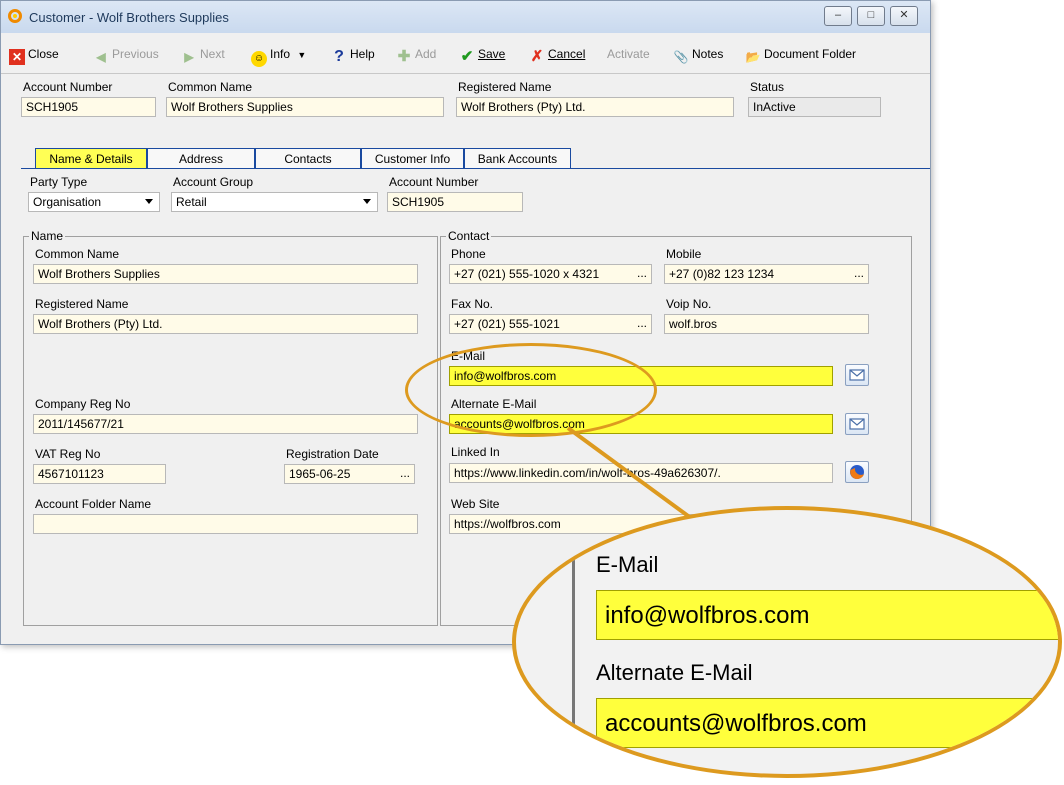 This screenshot has height=785, width=1064. Describe the element at coordinates (353, 56) in the screenshot. I see `help-button: ? Help` at that location.